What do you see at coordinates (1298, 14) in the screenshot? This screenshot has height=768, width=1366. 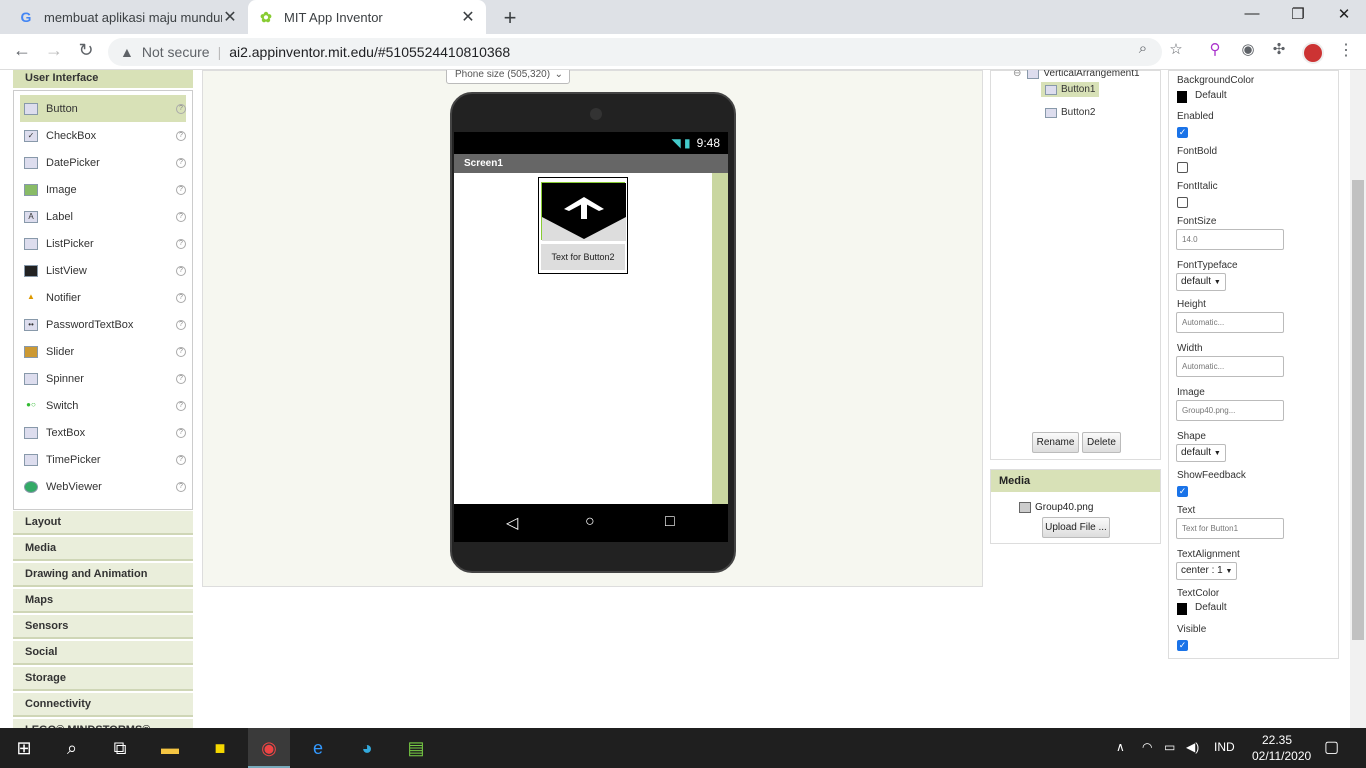 I see `restore-icon: ❐` at bounding box center [1298, 14].